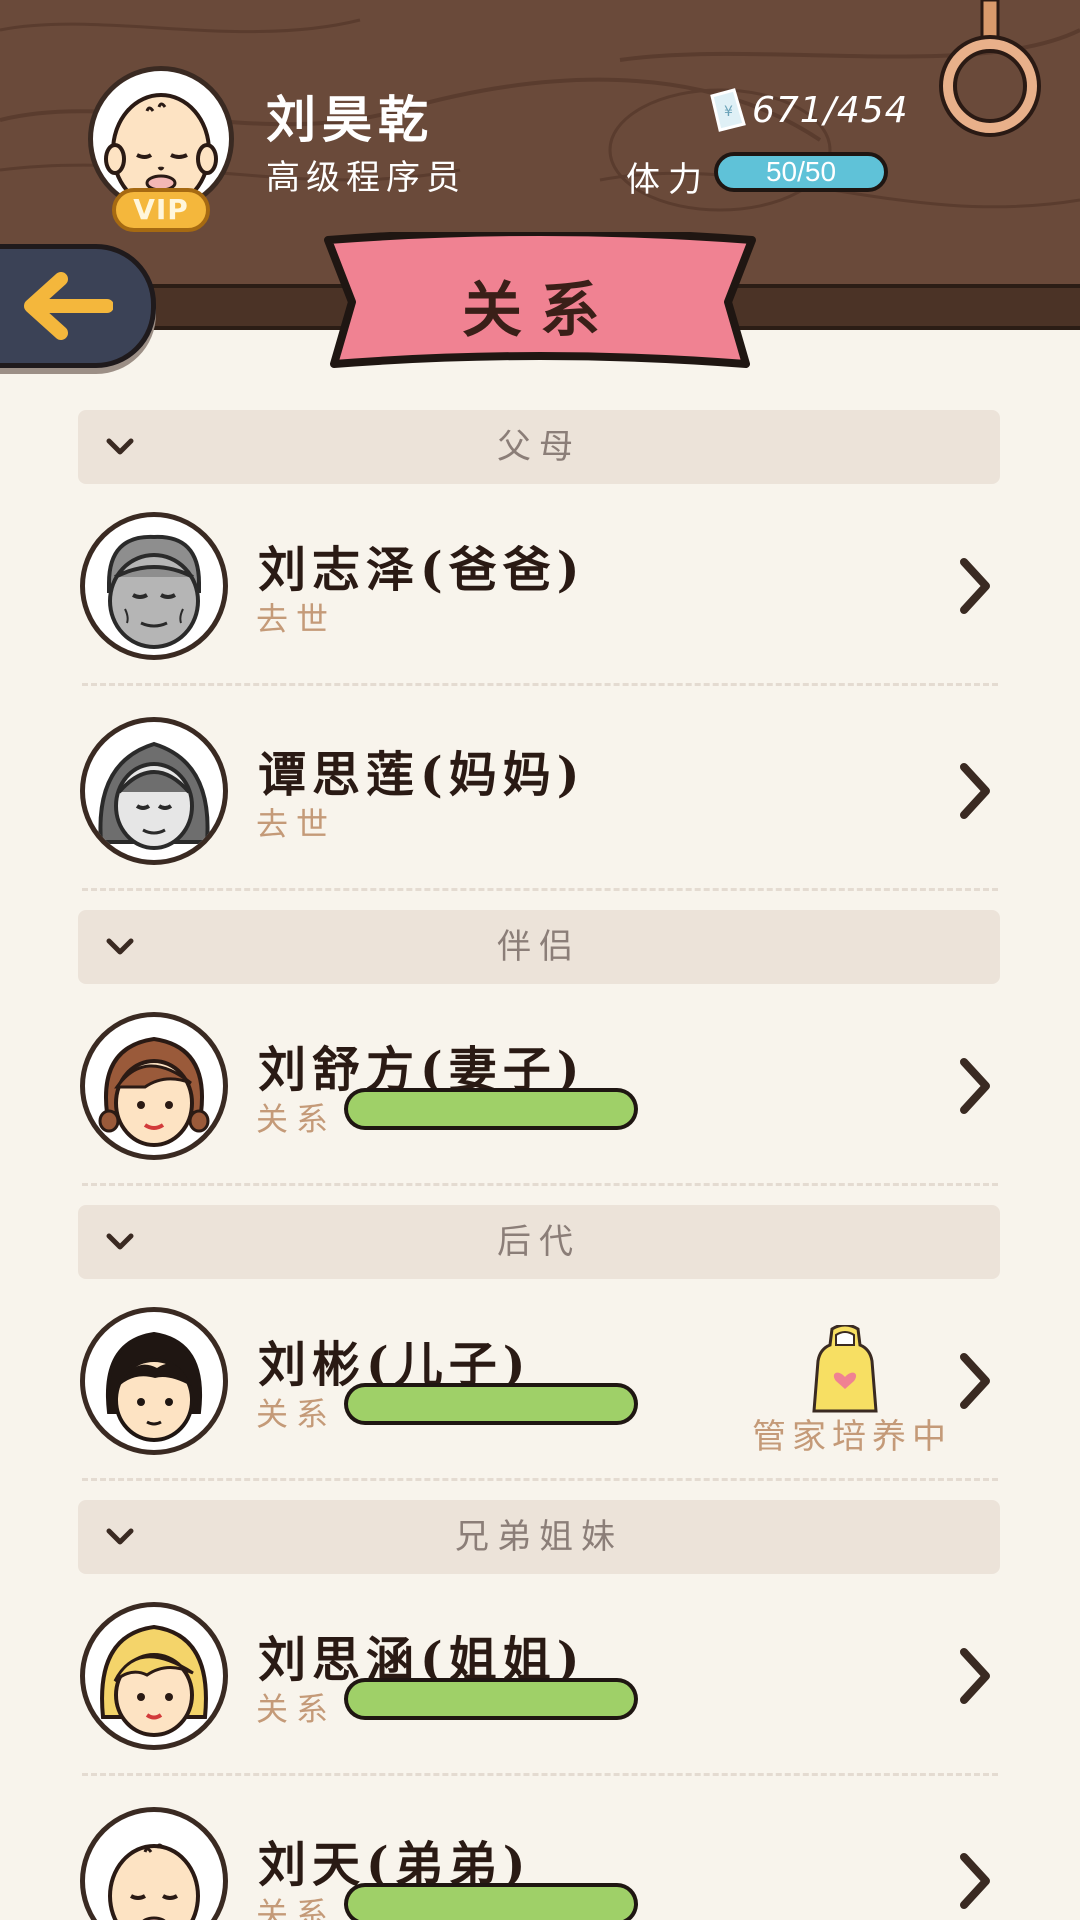  Describe the element at coordinates (422, 775) in the screenshot. I see `member-name: 谭思莲(妈妈)` at that location.